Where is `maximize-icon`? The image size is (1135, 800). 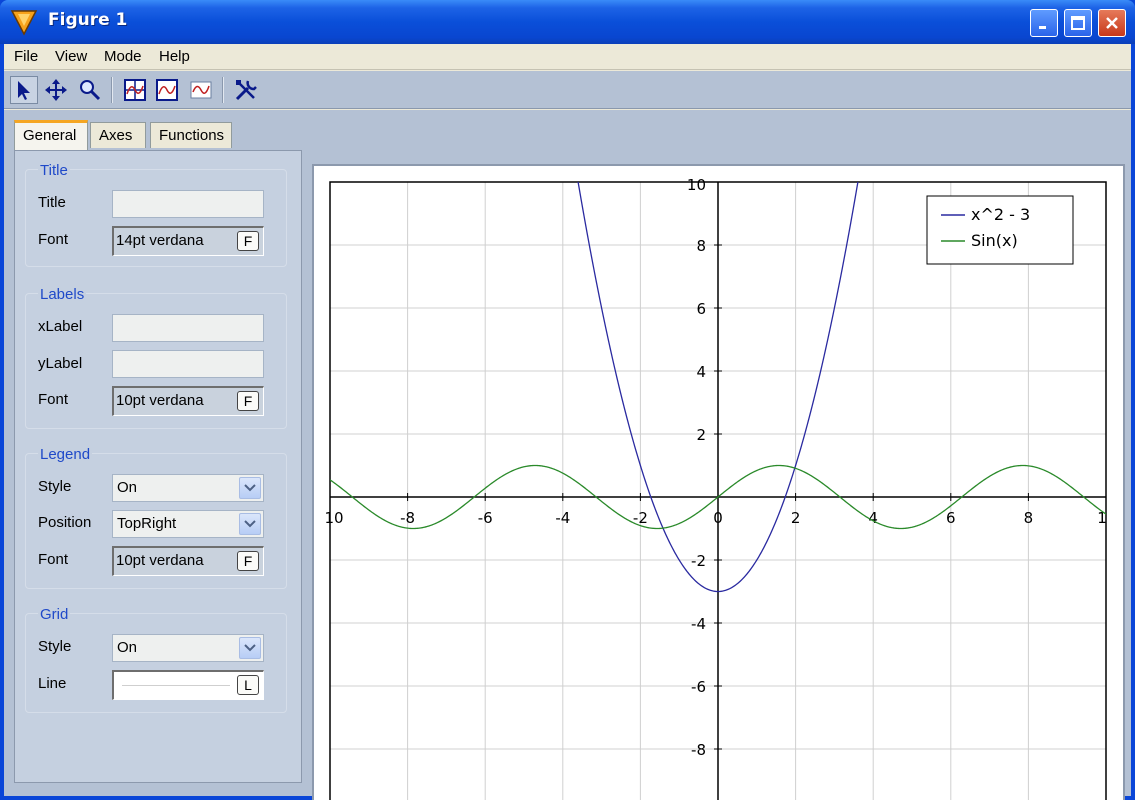
maximize-icon is located at coordinates (1078, 23).